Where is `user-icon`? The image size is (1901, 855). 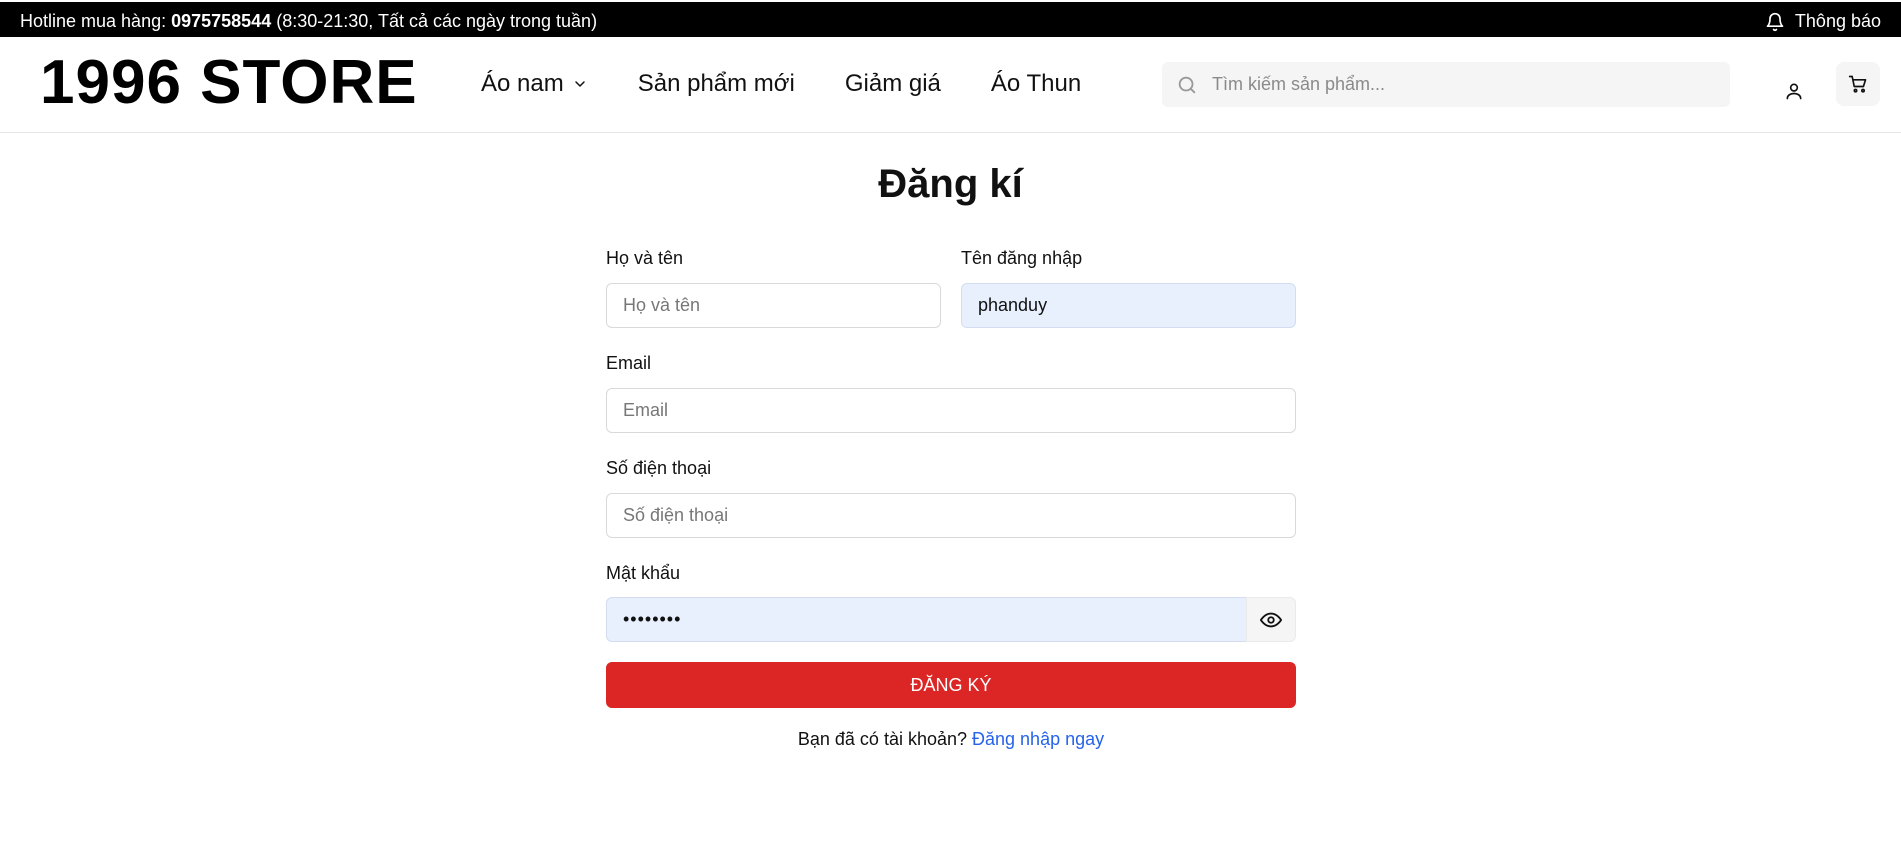
user-icon is located at coordinates (1794, 91).